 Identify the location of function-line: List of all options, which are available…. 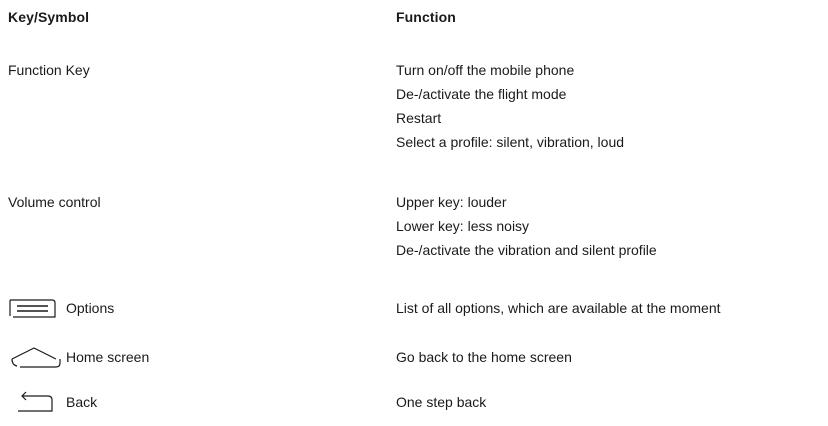
(558, 308).